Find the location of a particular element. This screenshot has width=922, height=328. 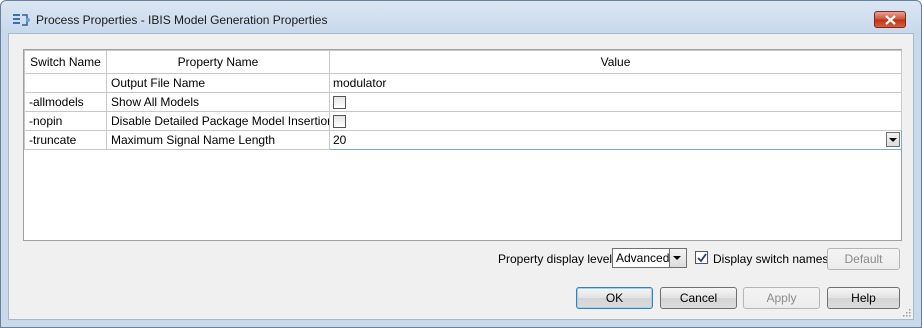

table-row: -truncate Maximum Signal Name Length 20 is located at coordinates (463, 140).